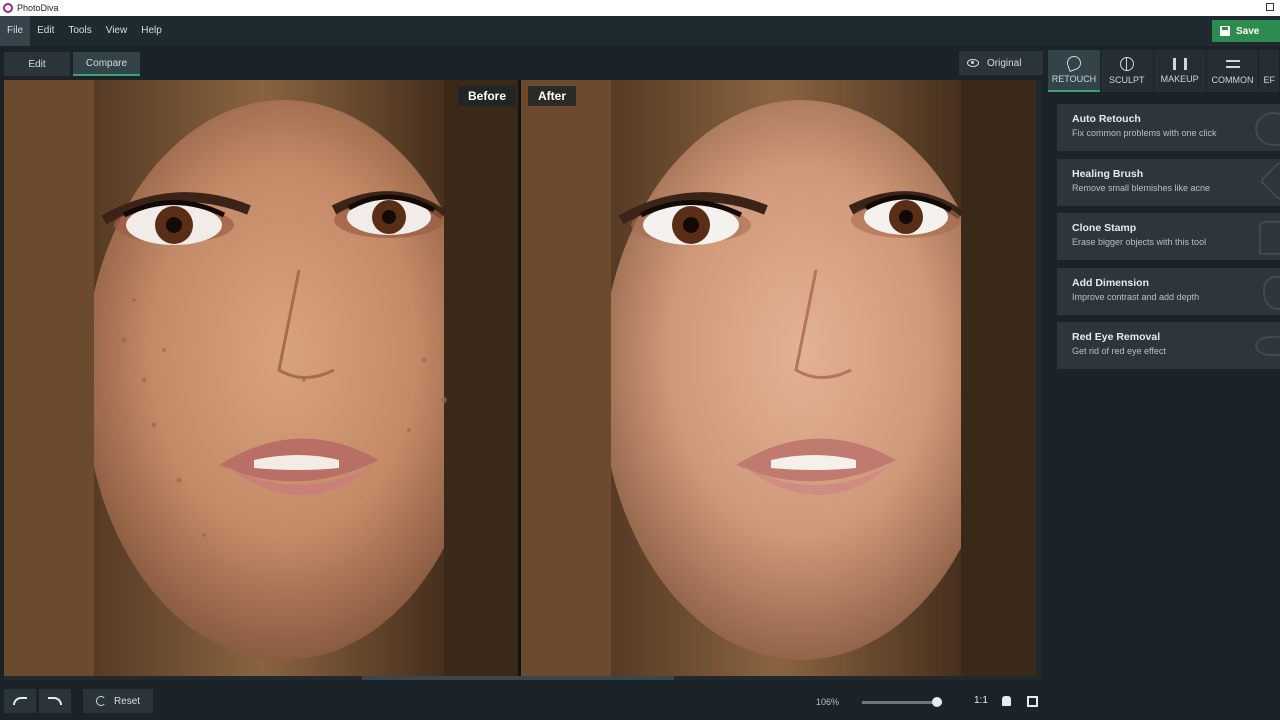 Image resolution: width=1280 pixels, height=720 pixels. Describe the element at coordinates (8, 8) in the screenshot. I see `app-logo-icon` at that location.